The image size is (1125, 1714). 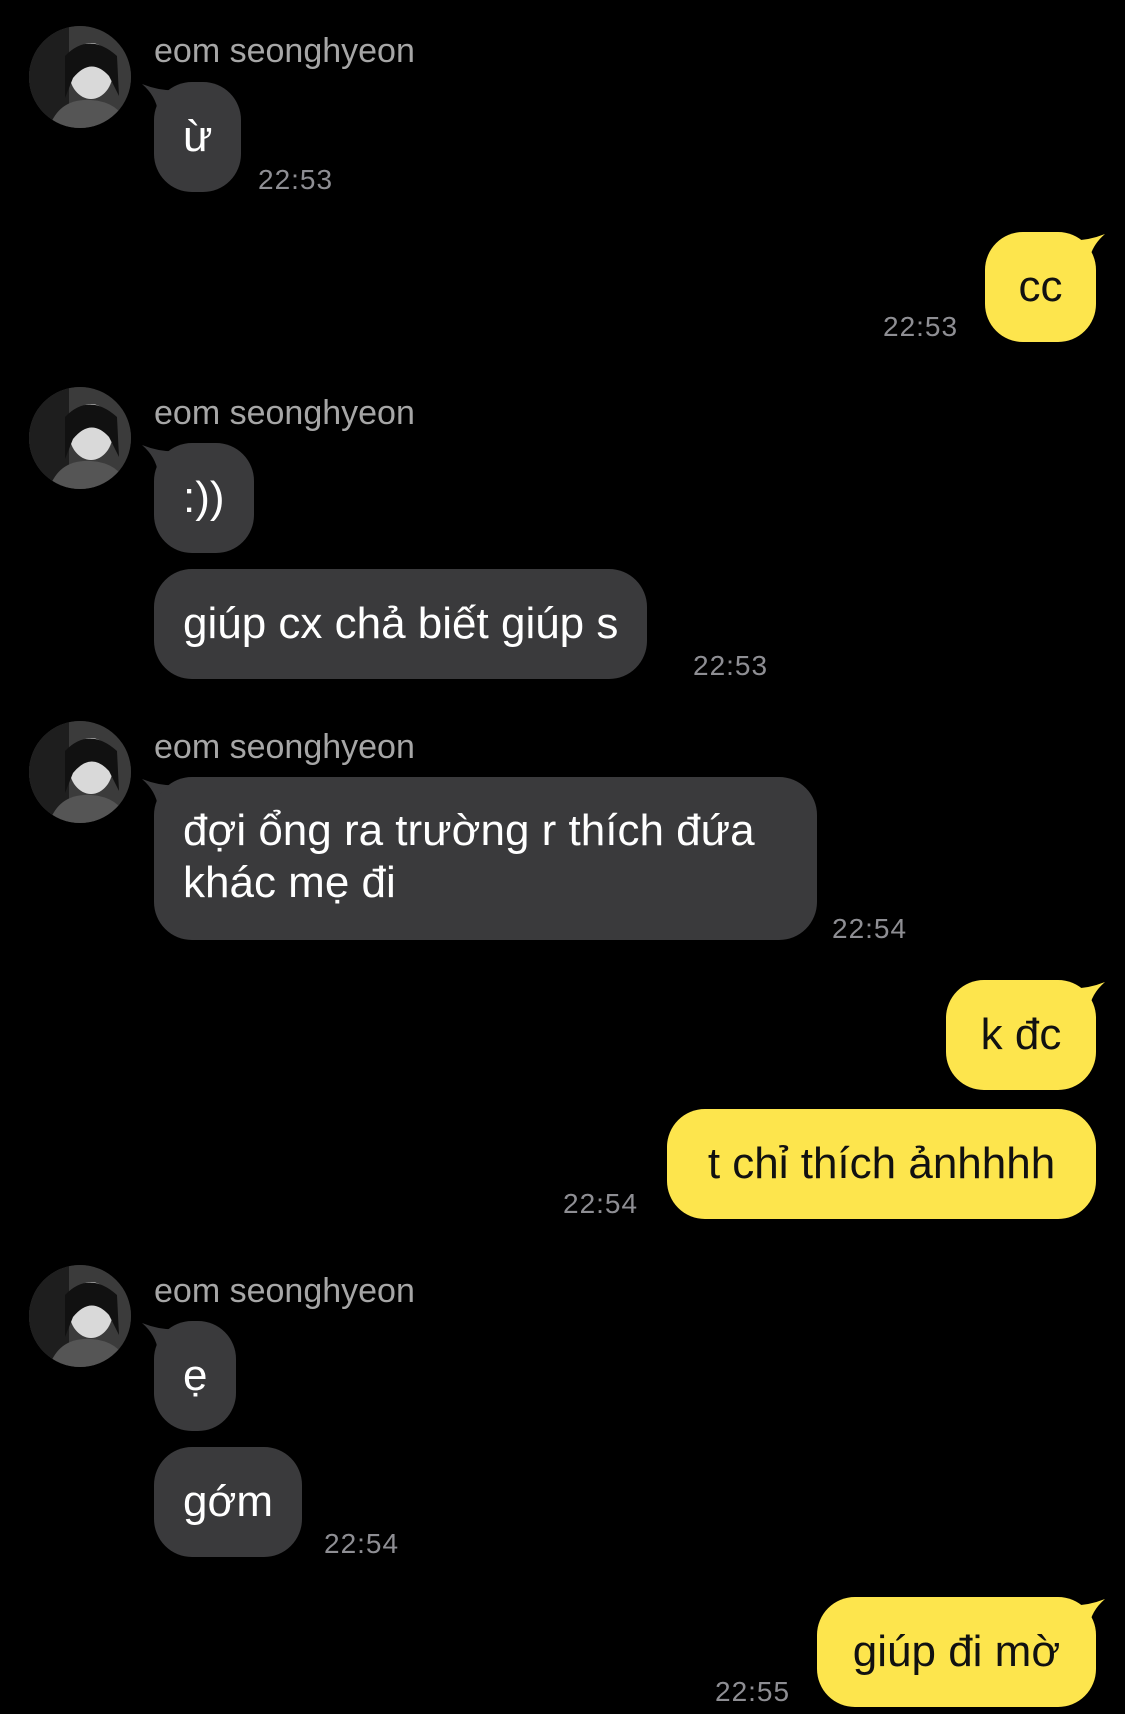 What do you see at coordinates (881, 1164) in the screenshot?
I see `message-bubble: t chỉ thích ảnhhhh` at bounding box center [881, 1164].